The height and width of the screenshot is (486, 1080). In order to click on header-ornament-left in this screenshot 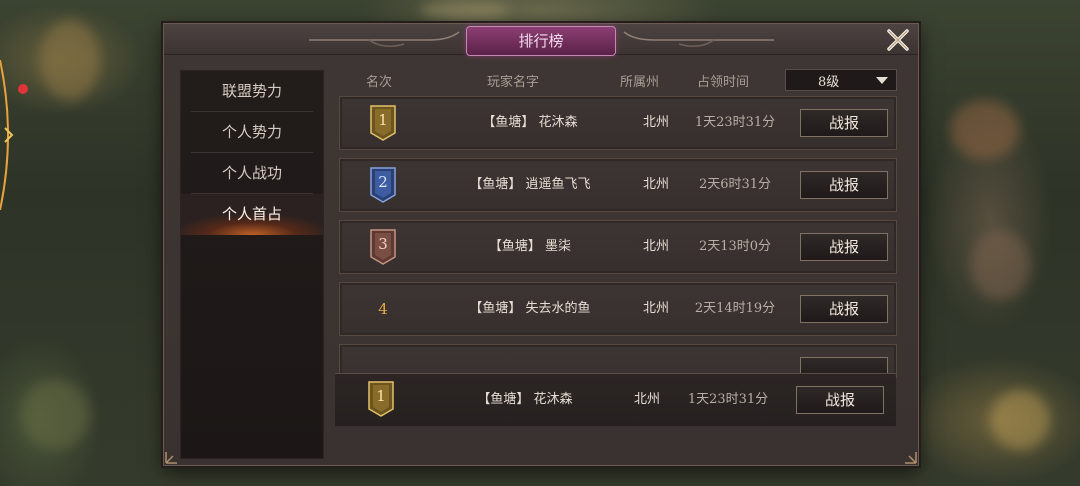, I will do `click(384, 39)`.